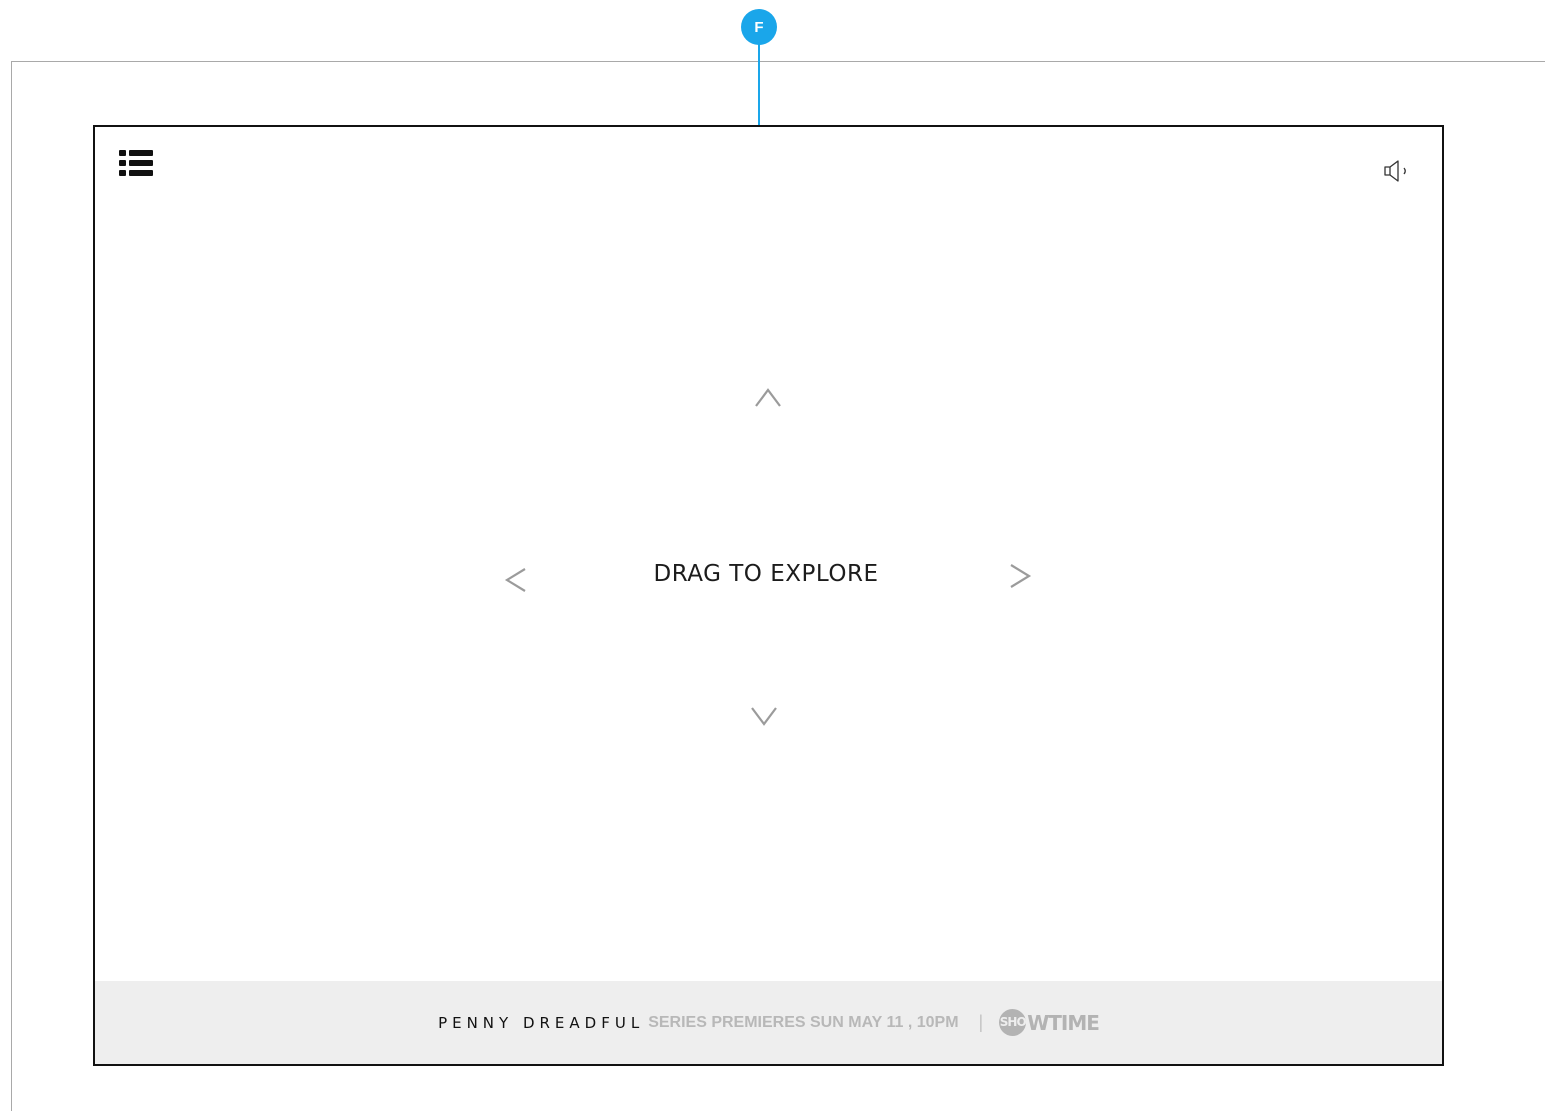 This screenshot has width=1545, height=1111. Describe the element at coordinates (778, 61) in the screenshot. I see `page-frame-top-line` at that location.